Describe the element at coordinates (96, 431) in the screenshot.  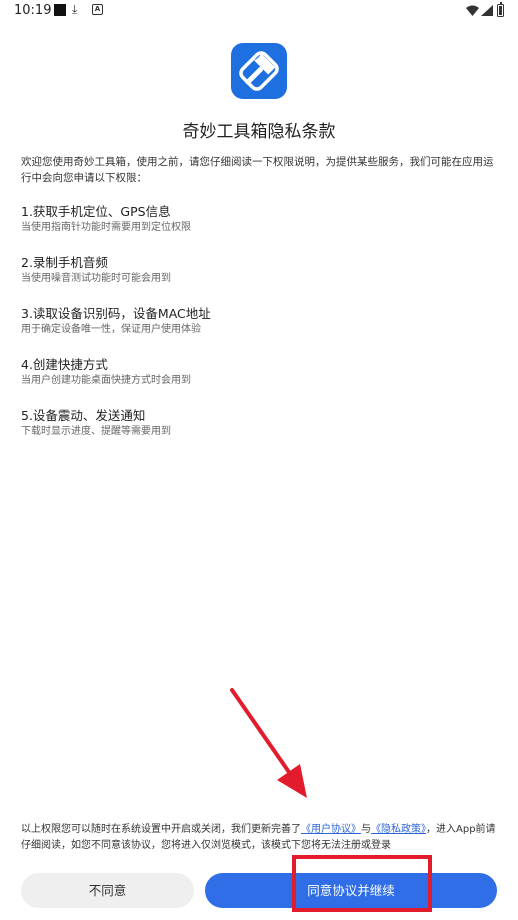
I see `permission-desc: 下载时显示进度、提醒等需要用到` at that location.